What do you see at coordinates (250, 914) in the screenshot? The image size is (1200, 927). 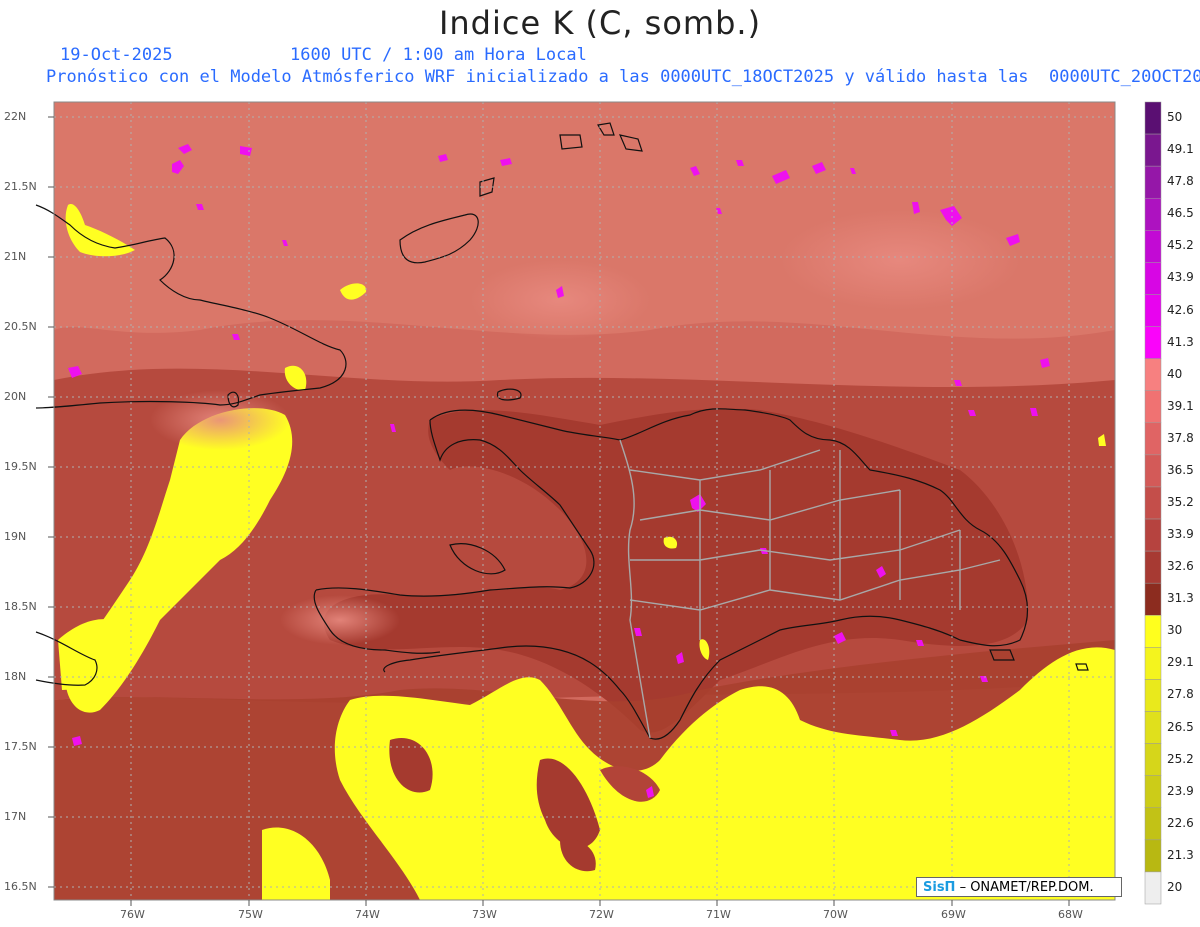 I see `lon-label: 75W` at bounding box center [250, 914].